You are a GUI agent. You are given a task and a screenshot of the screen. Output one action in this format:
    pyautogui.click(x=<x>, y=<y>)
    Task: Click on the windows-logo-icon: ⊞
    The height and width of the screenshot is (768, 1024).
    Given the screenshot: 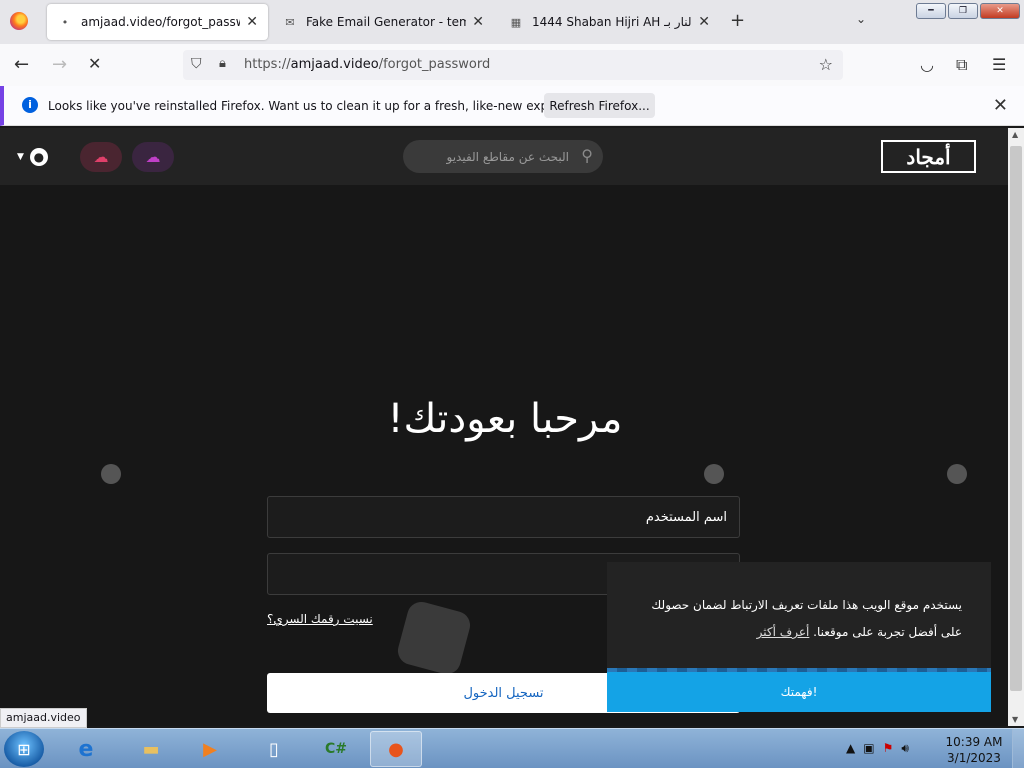 What is the action you would take?
    pyautogui.click(x=24, y=749)
    